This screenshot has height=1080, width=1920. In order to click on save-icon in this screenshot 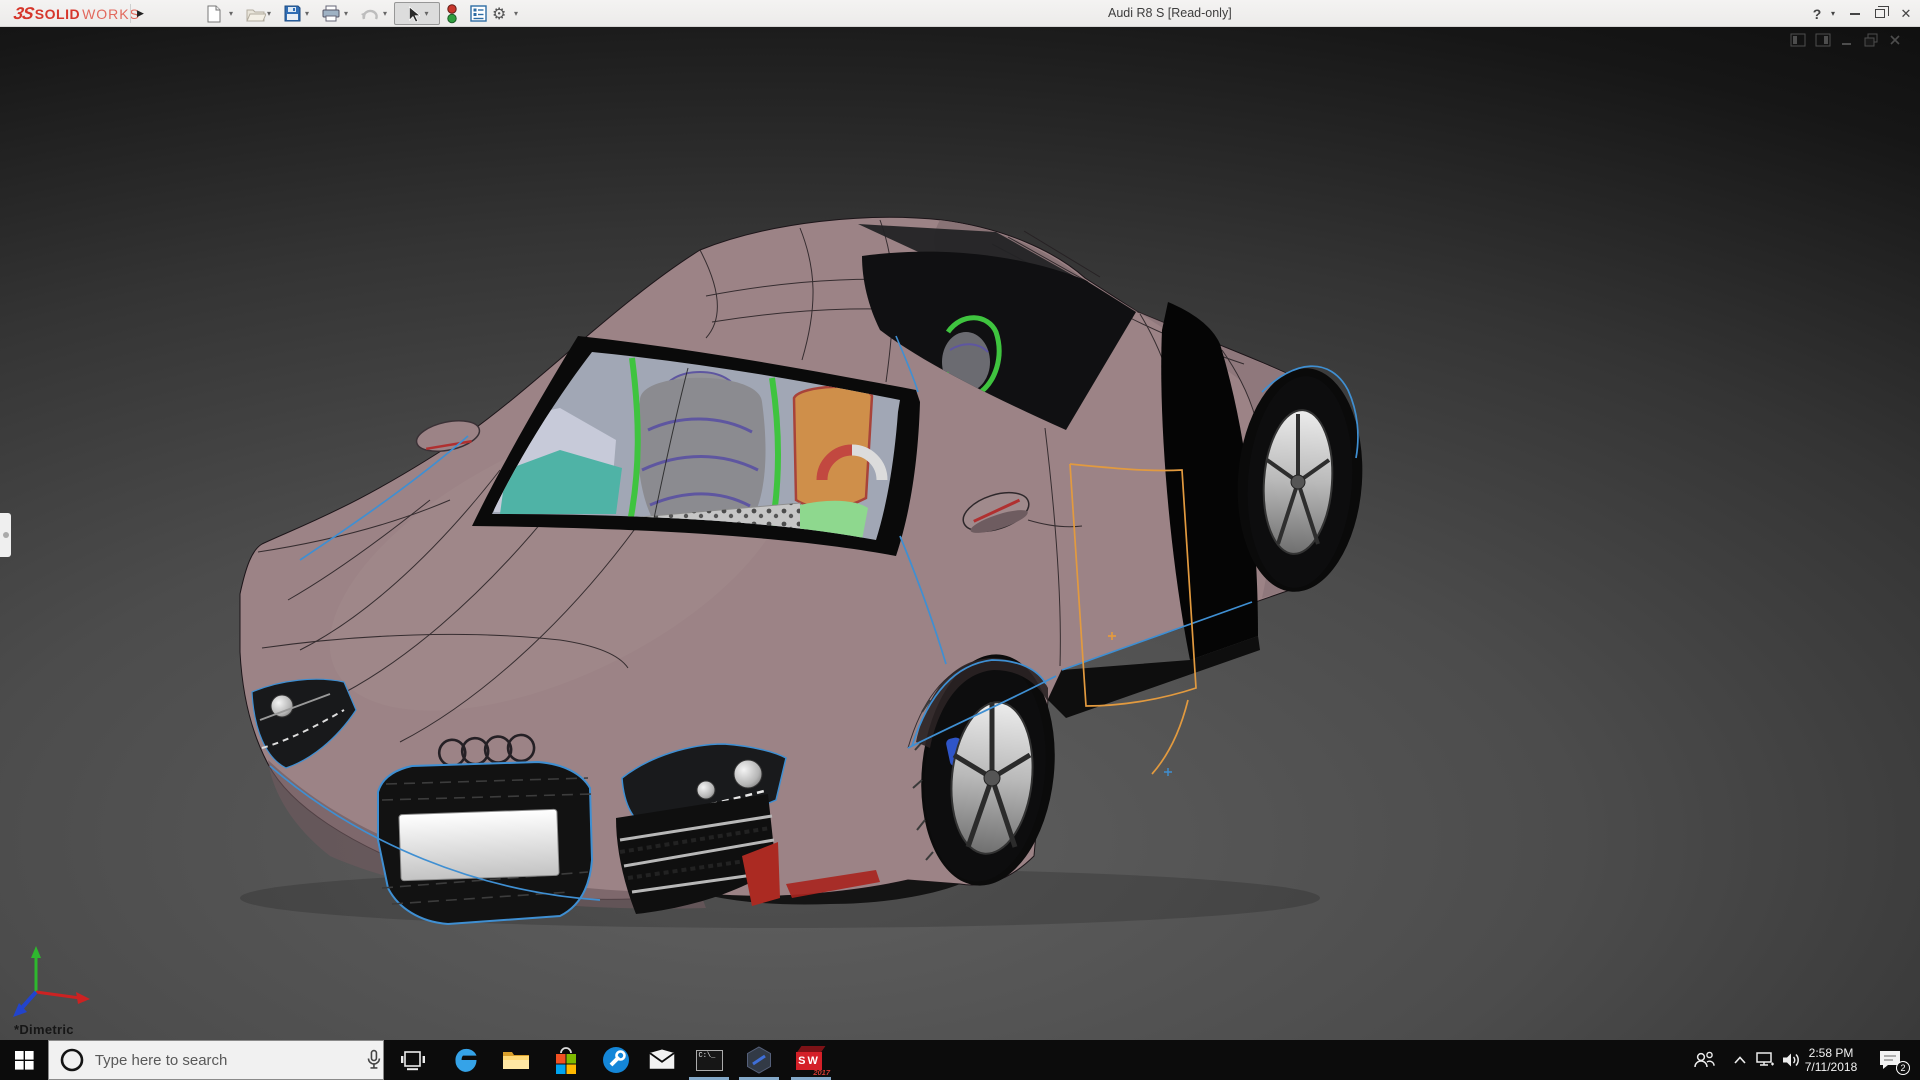, I will do `click(292, 13)`.